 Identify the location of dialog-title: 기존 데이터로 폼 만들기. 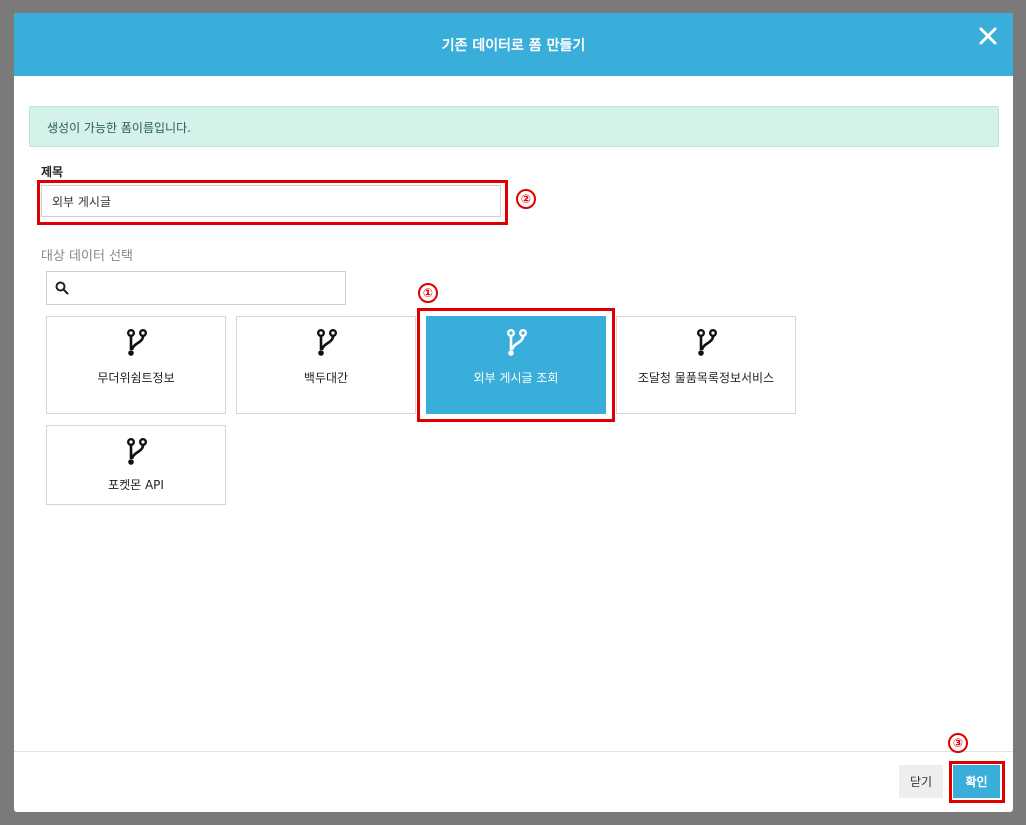
(513, 46).